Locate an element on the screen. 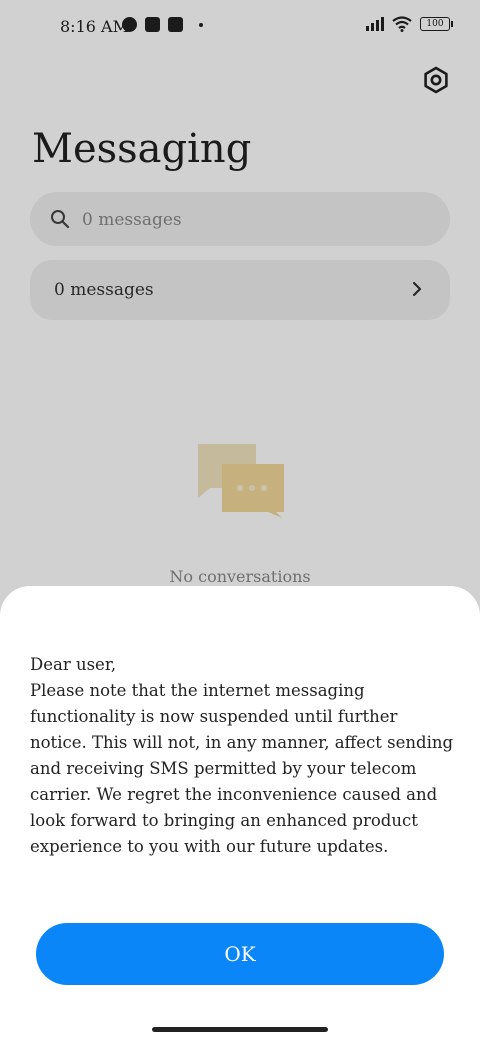 This screenshot has height=1040, width=480. notice-greeting: Dear user, is located at coordinates (73, 664).